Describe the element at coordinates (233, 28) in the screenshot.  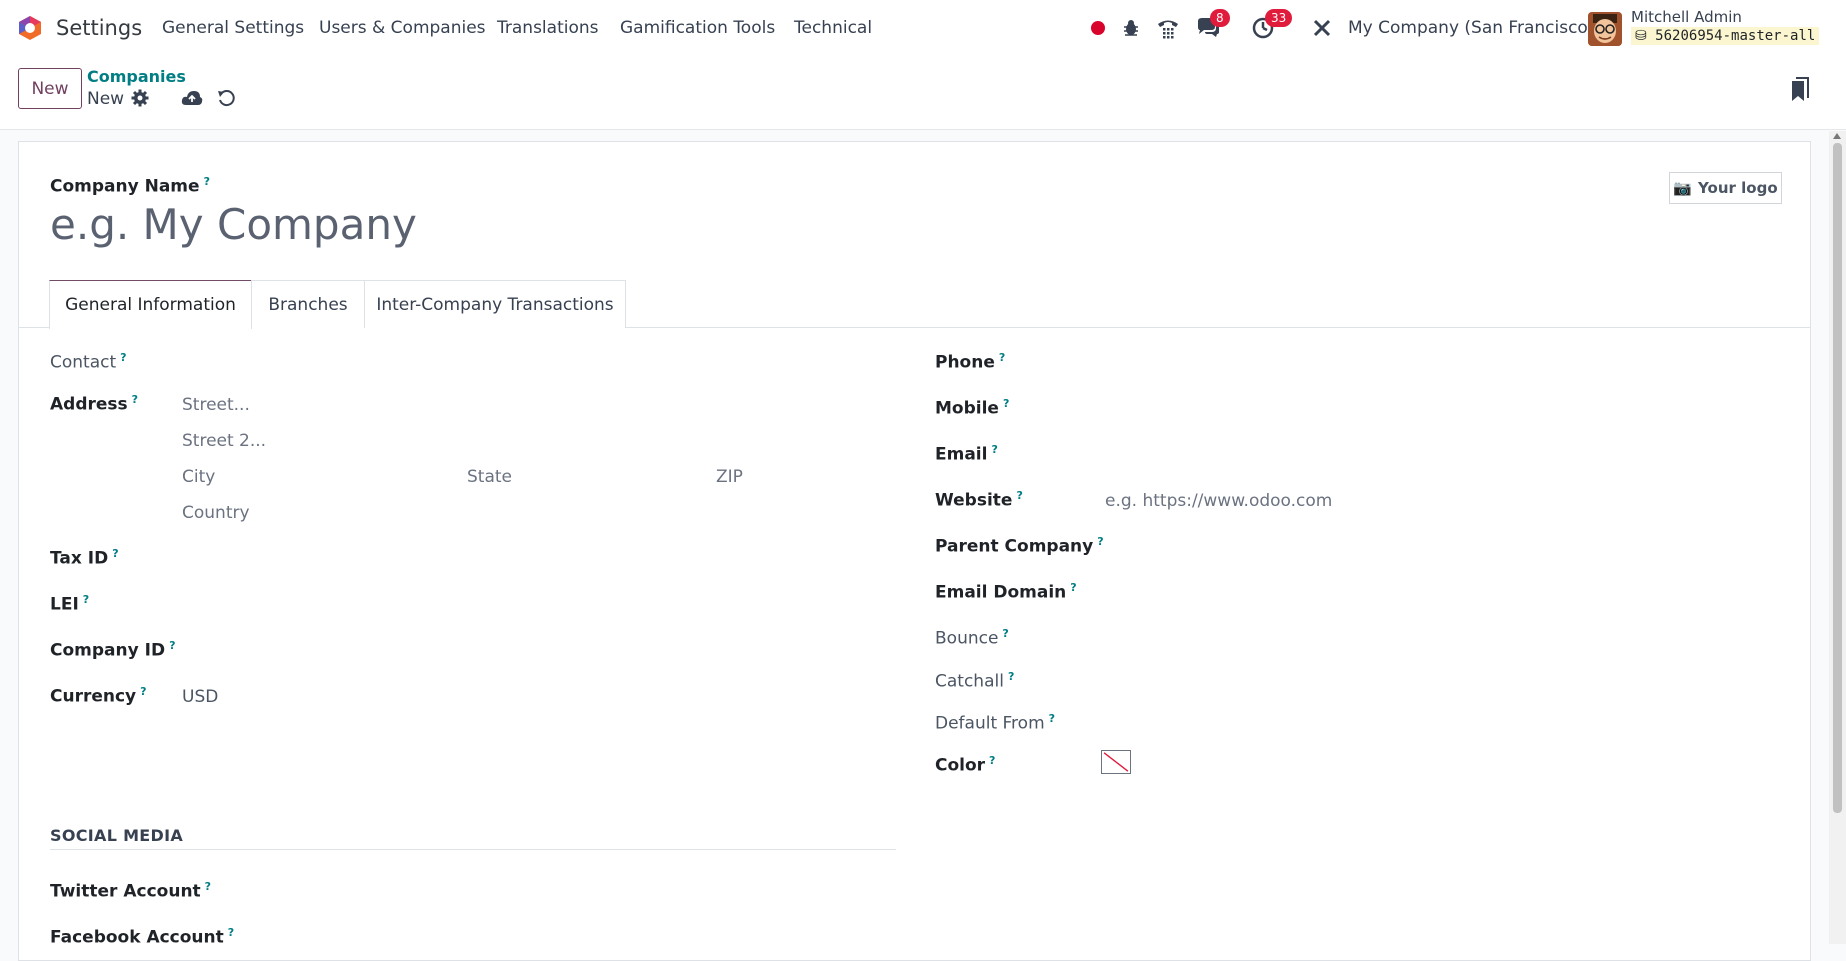
I see `menu-general-settings: General Settings` at that location.